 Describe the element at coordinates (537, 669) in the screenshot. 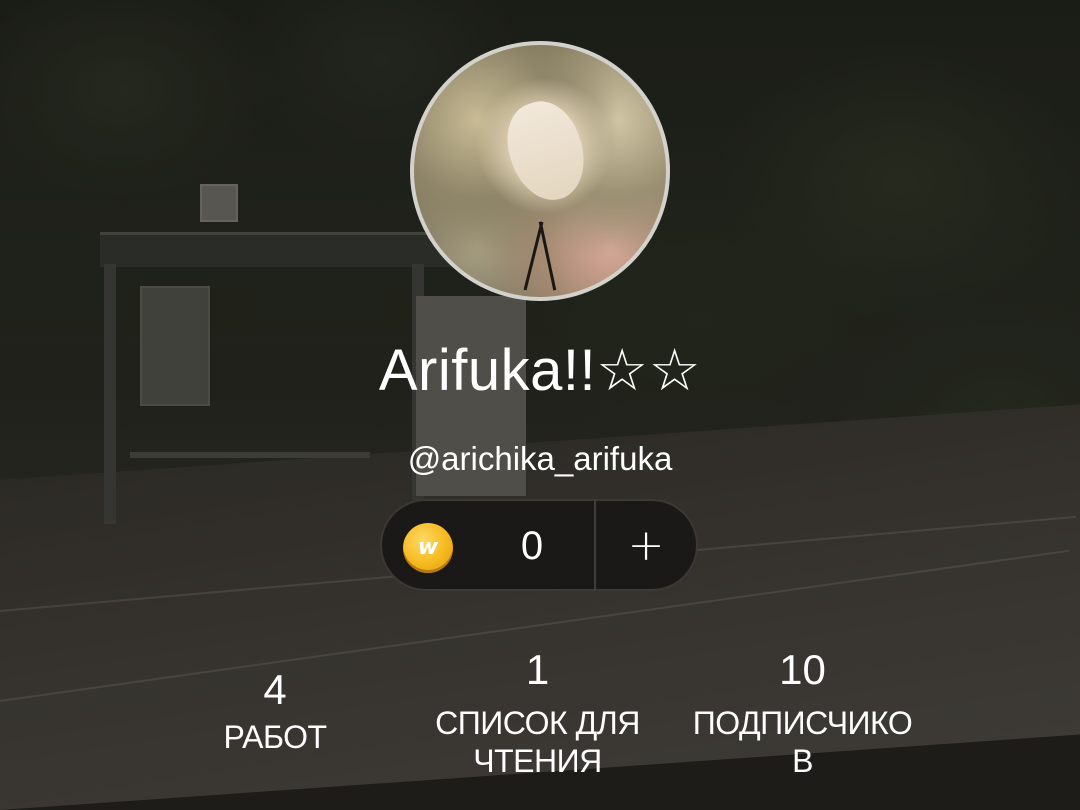

I see `stat-reading-lists-count: 1` at that location.